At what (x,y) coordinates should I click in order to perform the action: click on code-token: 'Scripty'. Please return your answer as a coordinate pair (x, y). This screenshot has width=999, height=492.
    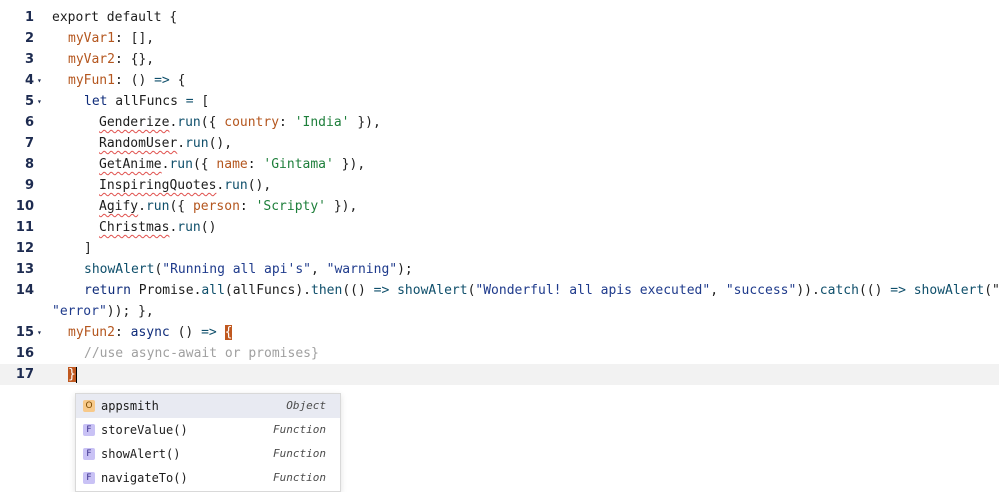
    Looking at the image, I should click on (291, 206).